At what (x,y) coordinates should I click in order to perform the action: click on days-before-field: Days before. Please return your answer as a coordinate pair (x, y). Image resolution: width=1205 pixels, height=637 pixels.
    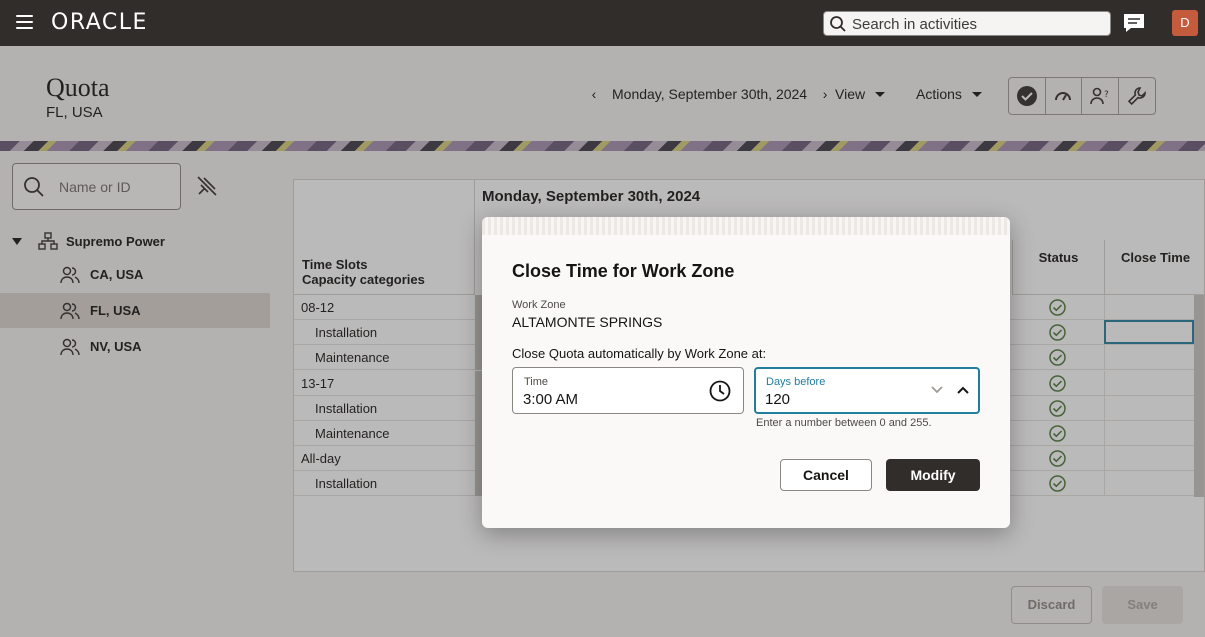
    Looking at the image, I should click on (867, 390).